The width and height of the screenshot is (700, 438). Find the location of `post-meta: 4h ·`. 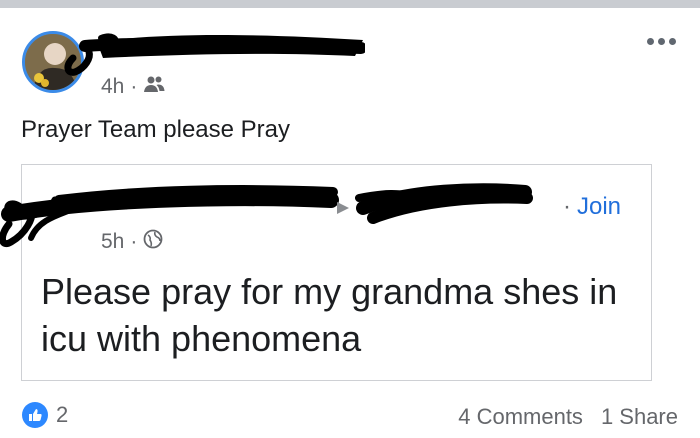

post-meta: 4h · is located at coordinates (133, 87).